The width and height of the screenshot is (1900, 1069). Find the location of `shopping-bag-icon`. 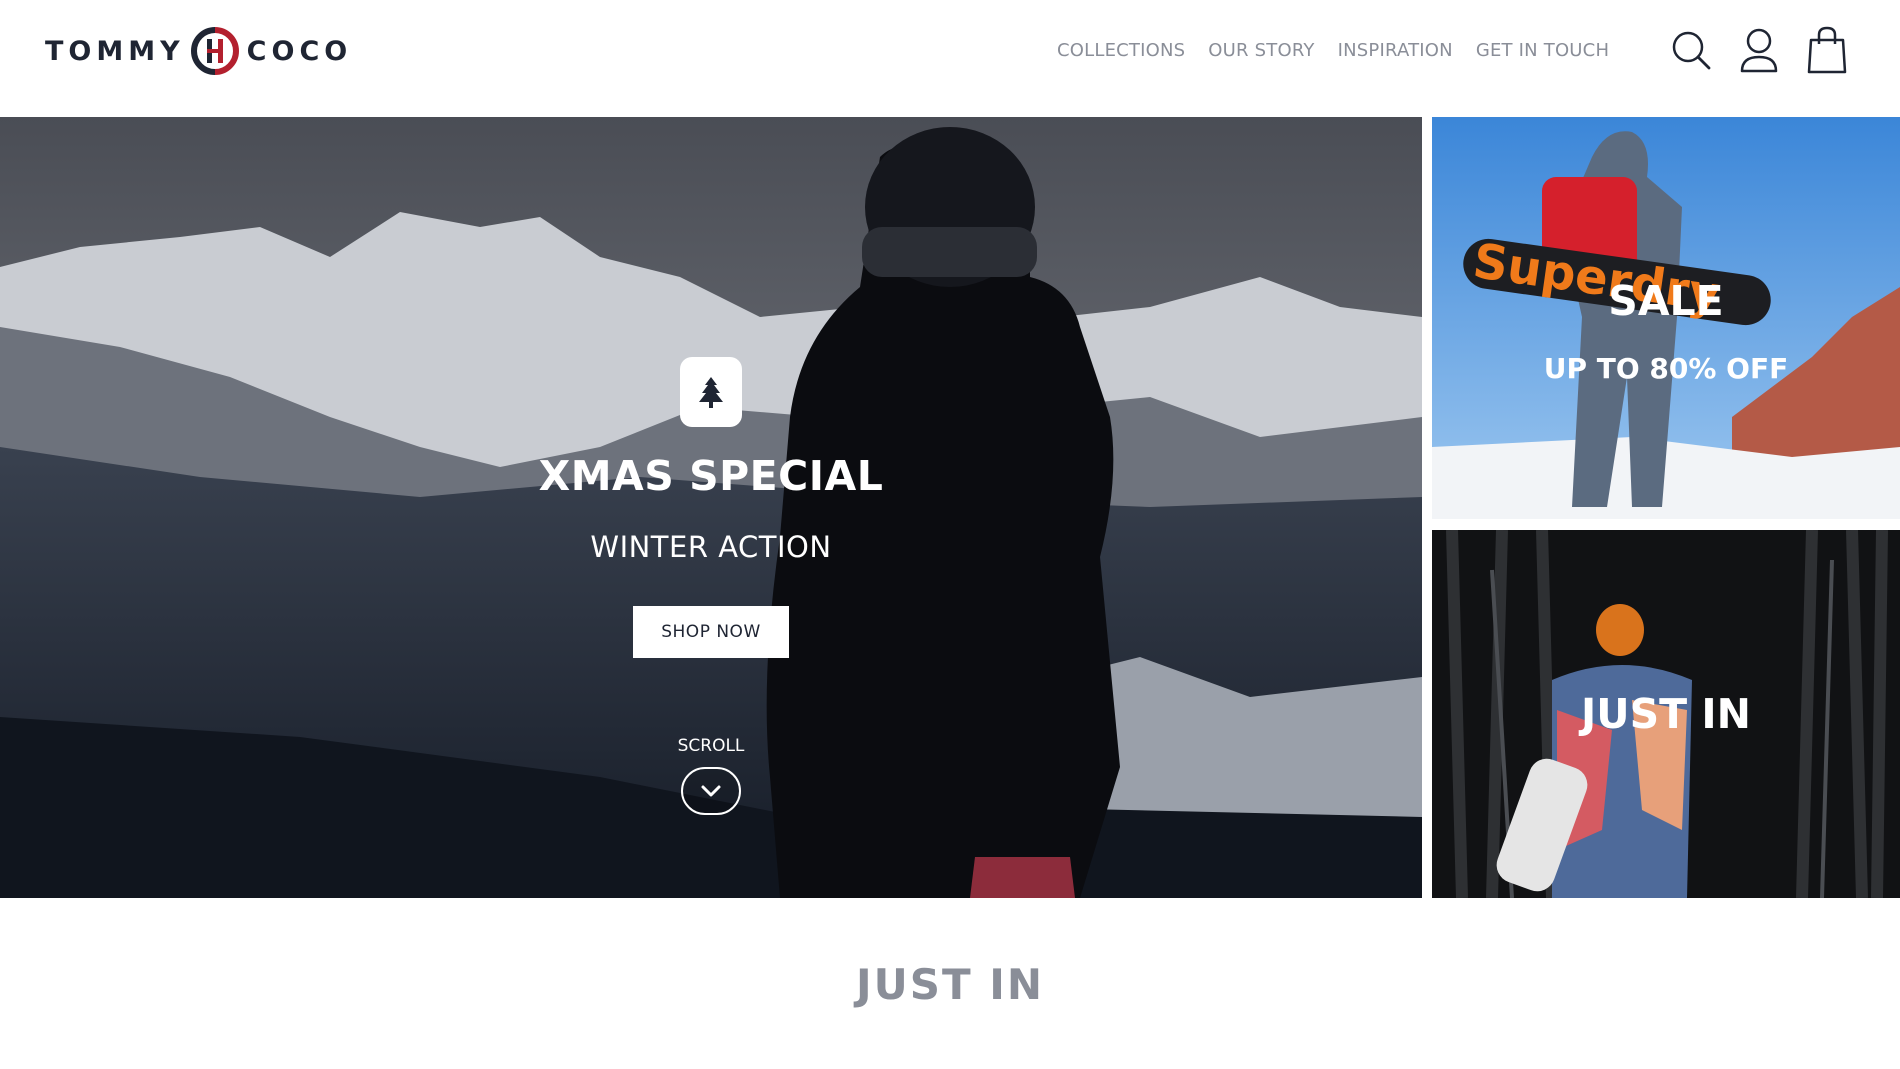

shopping-bag-icon is located at coordinates (1827, 50).